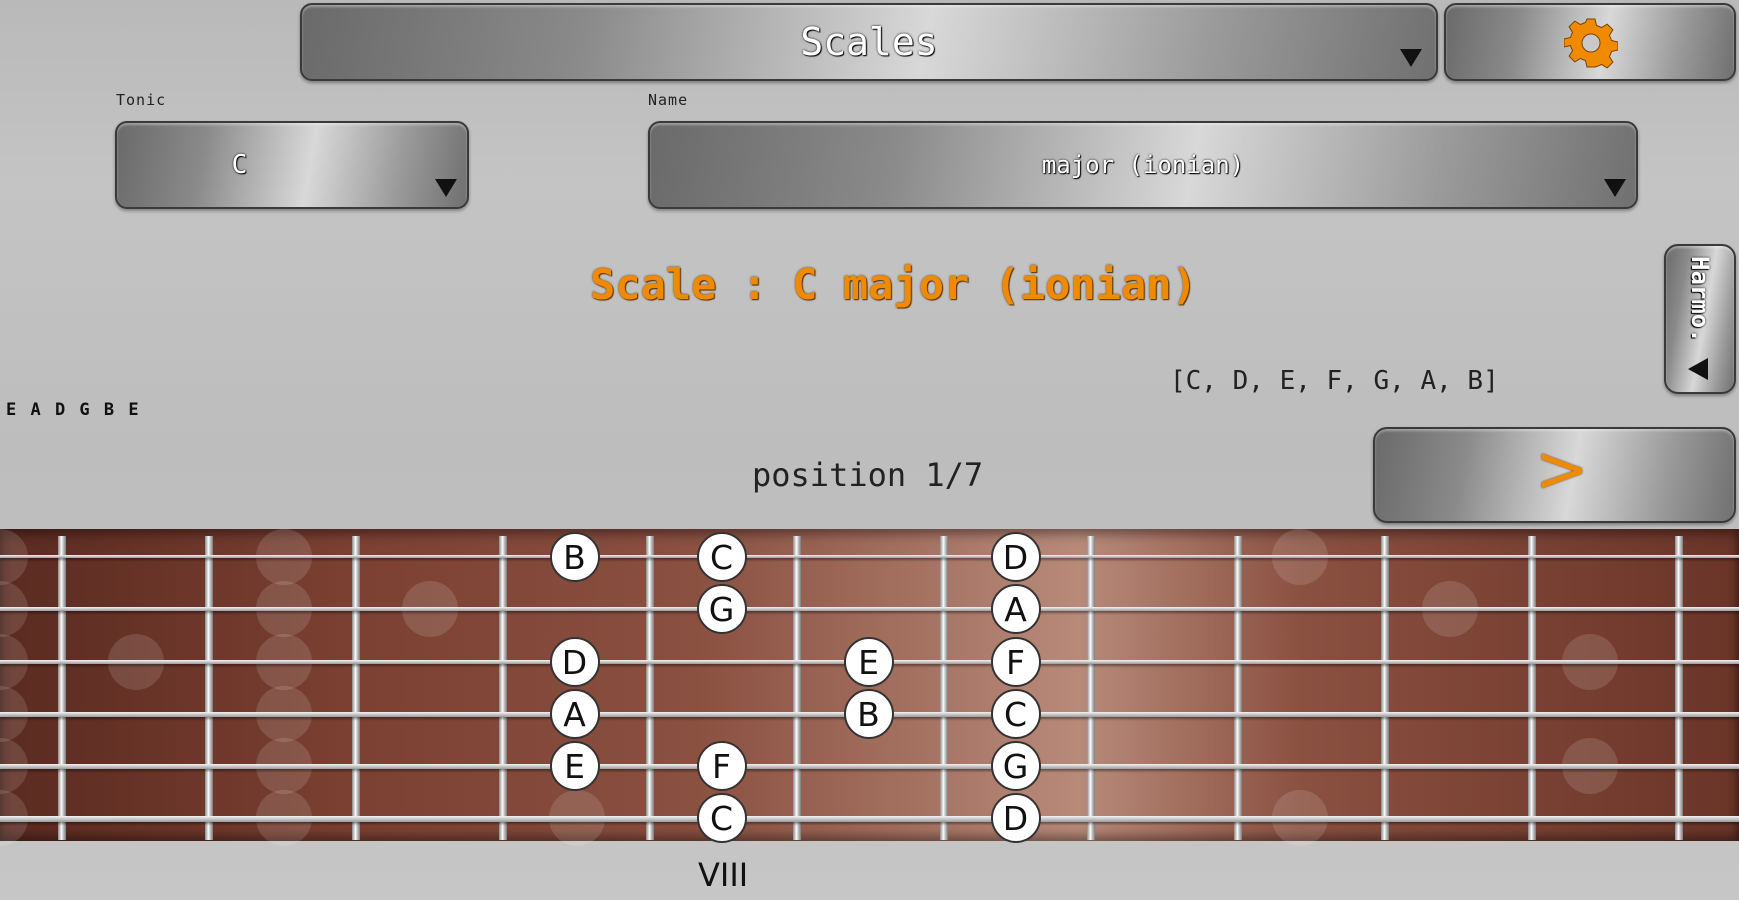 This screenshot has height=900, width=1739. What do you see at coordinates (292, 165) in the screenshot?
I see `tonic-dropdown: C` at bounding box center [292, 165].